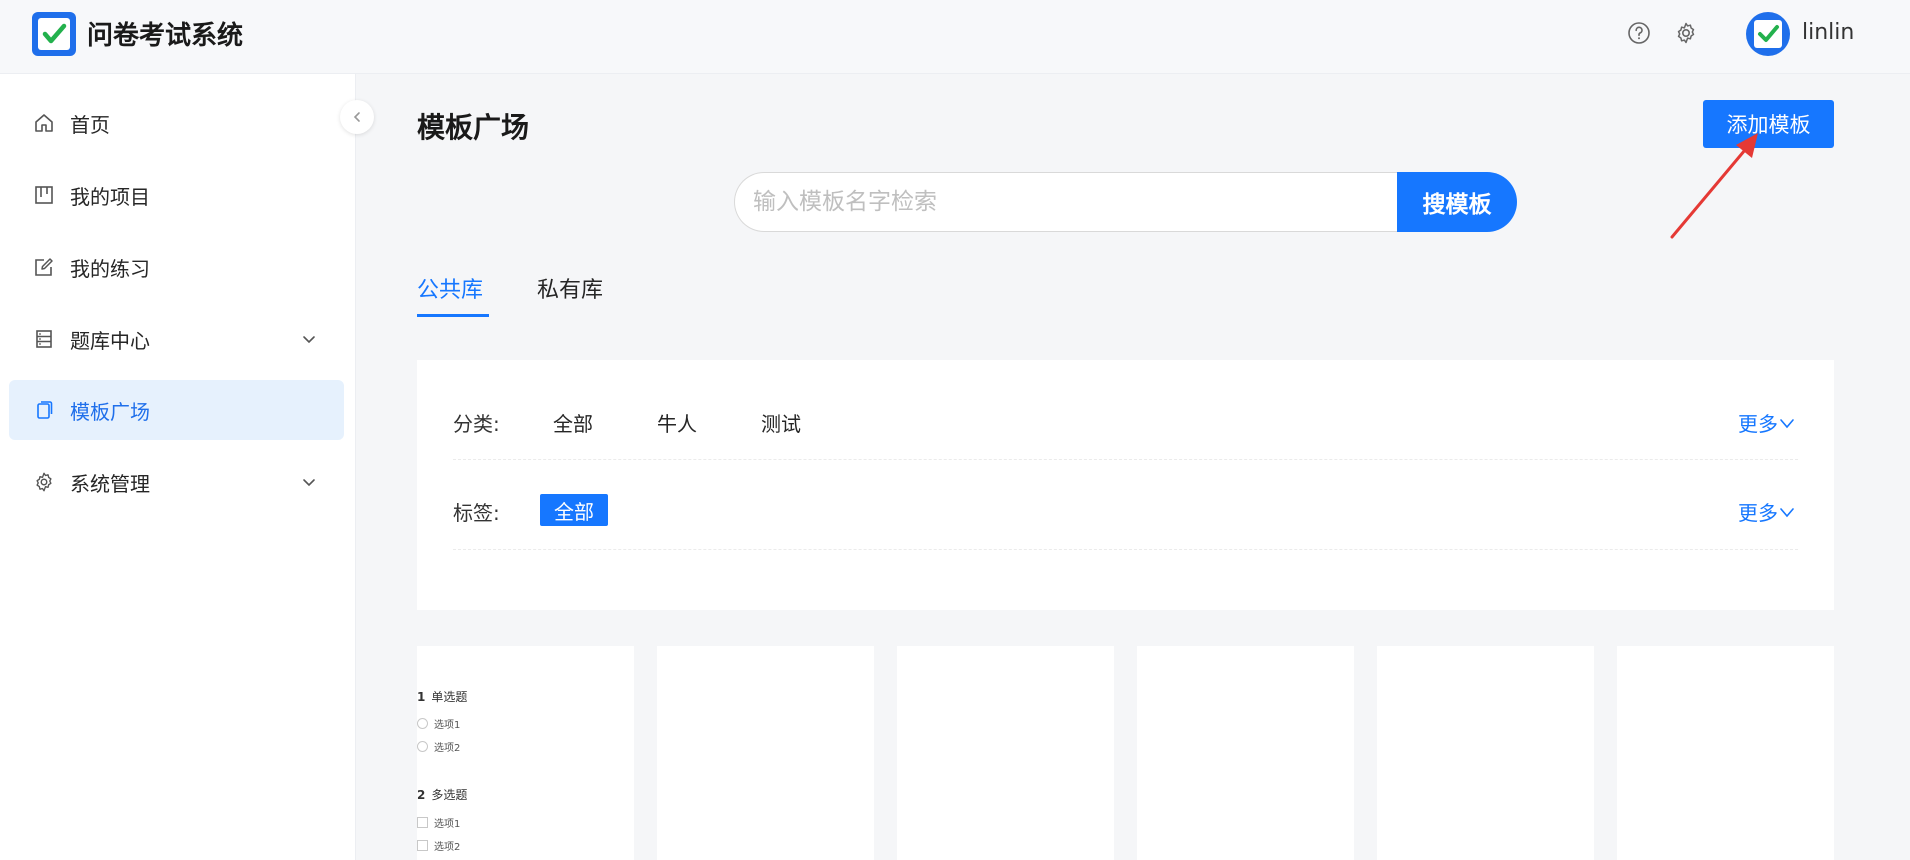  What do you see at coordinates (176, 195) in the screenshot?
I see `sidebar-item-projects: 我的项目` at bounding box center [176, 195].